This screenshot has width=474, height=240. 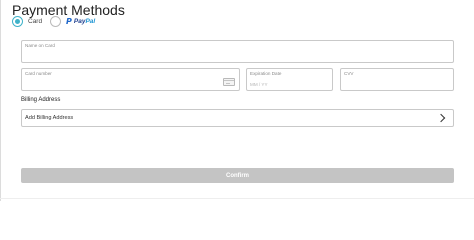 I want to click on payment-method-paypal: P PayPal, so click(x=72, y=21).